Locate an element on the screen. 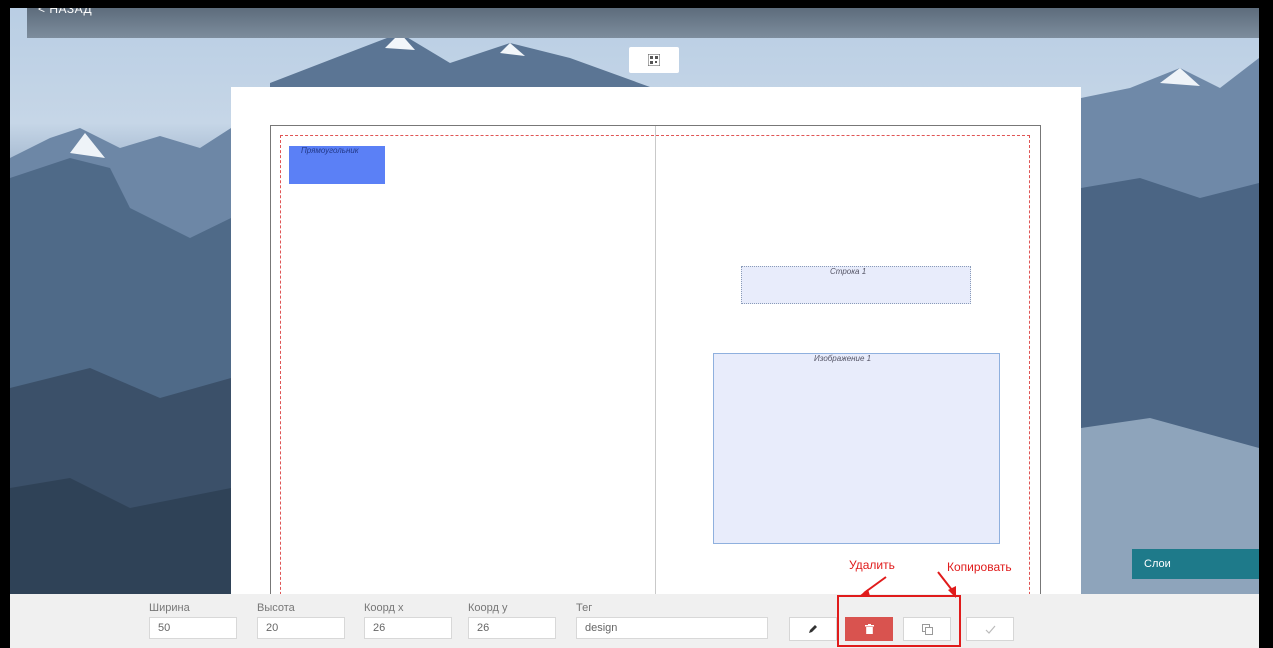 The image size is (1273, 648). qr-code-icon is located at coordinates (654, 60).